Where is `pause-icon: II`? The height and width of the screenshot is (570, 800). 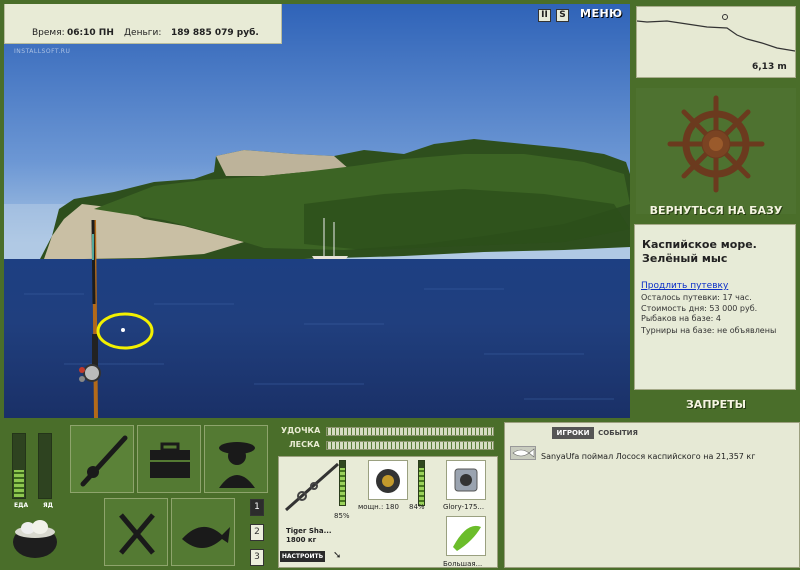 pause-icon: II is located at coordinates (544, 15).